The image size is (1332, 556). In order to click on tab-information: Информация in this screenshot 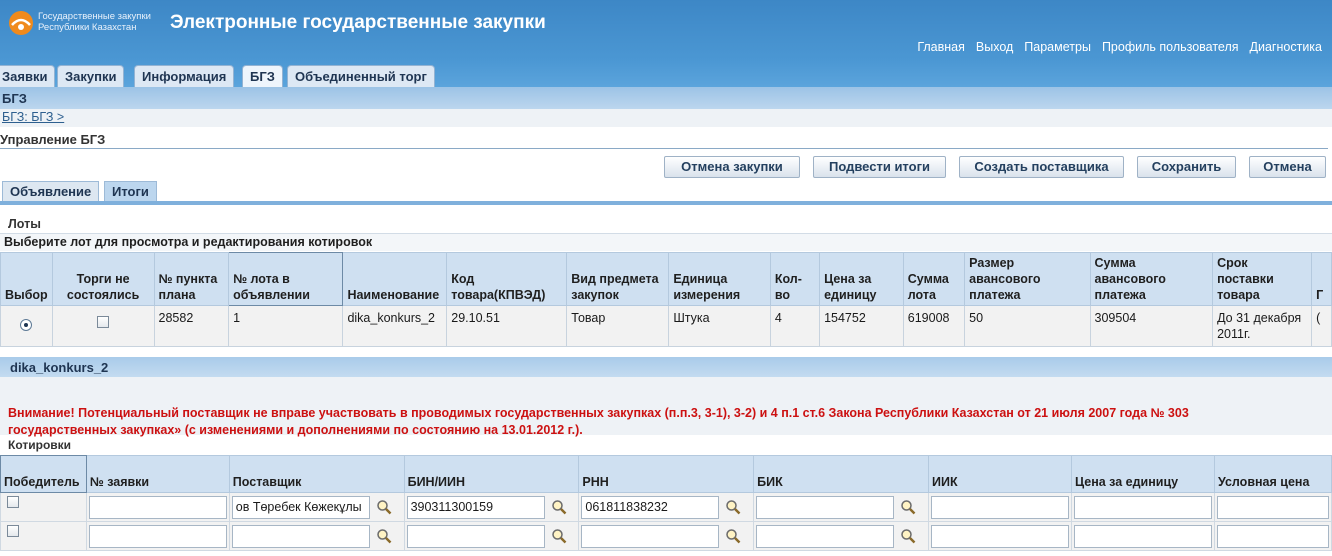, I will do `click(184, 76)`.